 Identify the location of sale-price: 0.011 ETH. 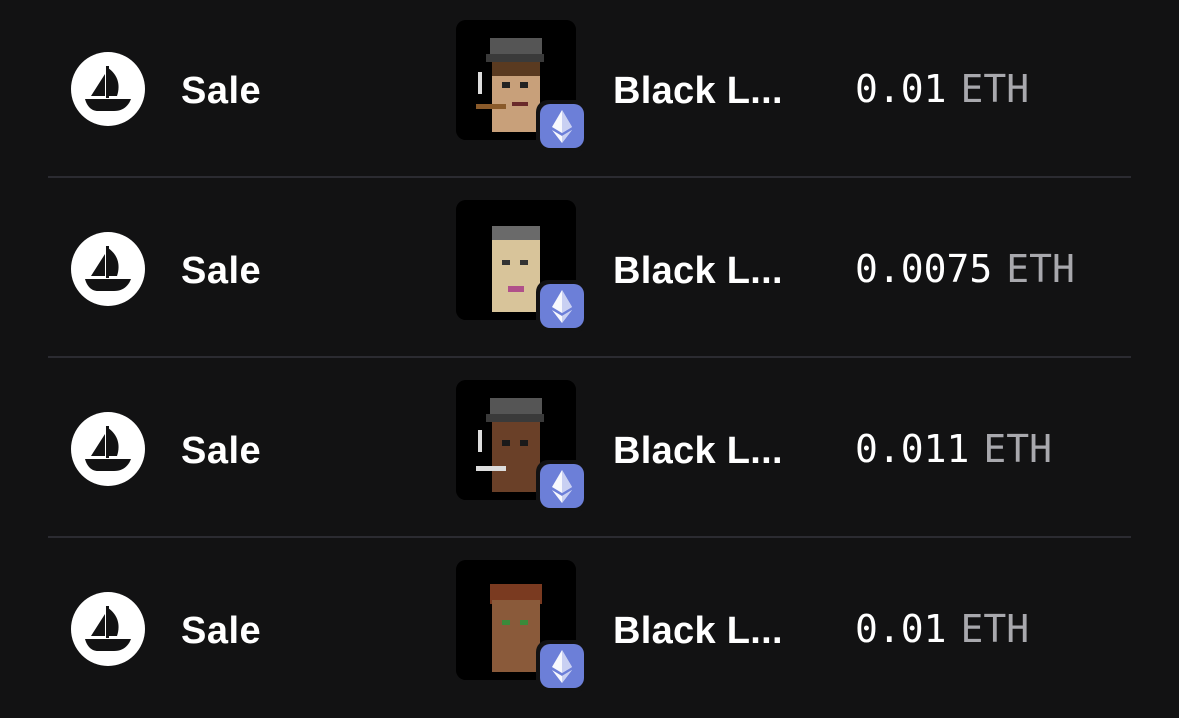
(953, 449).